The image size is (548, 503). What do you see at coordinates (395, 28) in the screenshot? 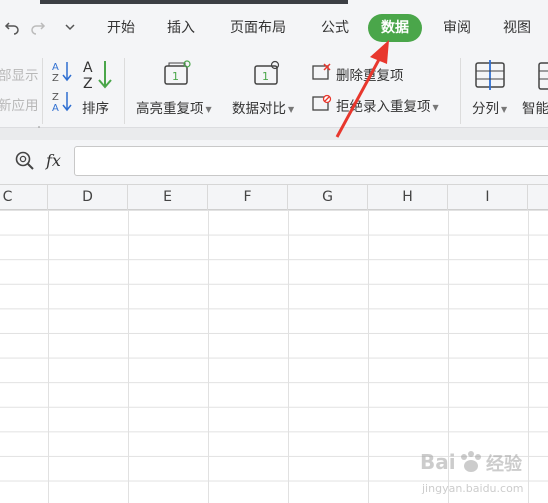
I see `tab-data: 数据` at bounding box center [395, 28].